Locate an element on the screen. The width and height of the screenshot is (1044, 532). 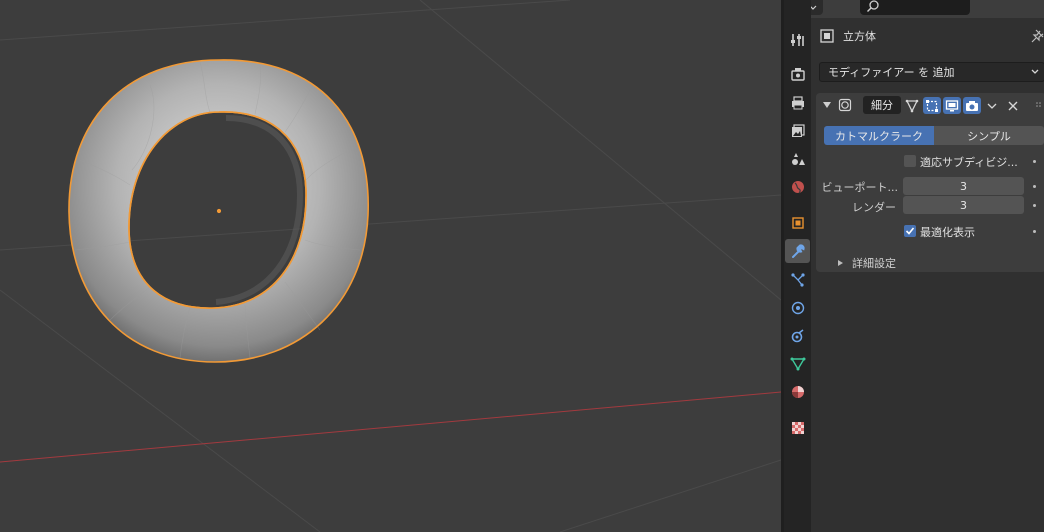
render-camera-icon is located at coordinates (797, 74).